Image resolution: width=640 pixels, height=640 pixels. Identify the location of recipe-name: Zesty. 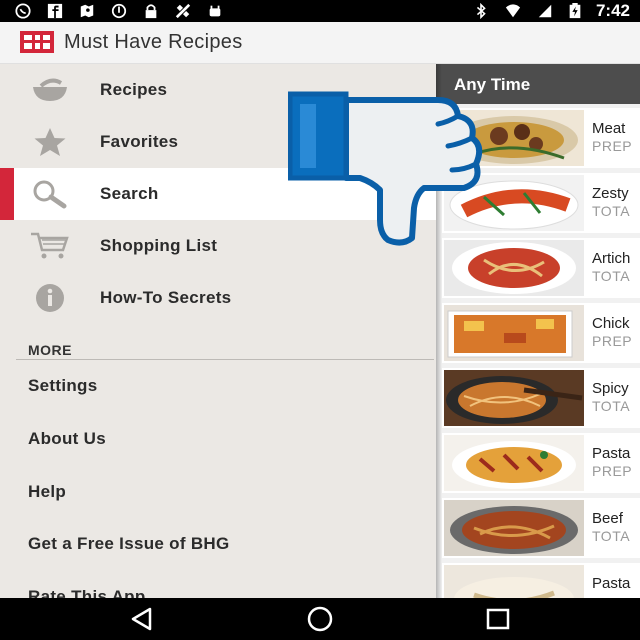
(610, 193).